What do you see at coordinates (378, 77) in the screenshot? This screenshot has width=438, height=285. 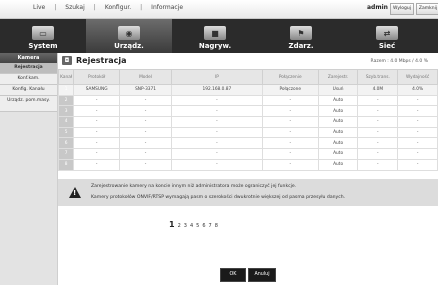 I see `col-bitrate: Szyb.trans.` at bounding box center [378, 77].